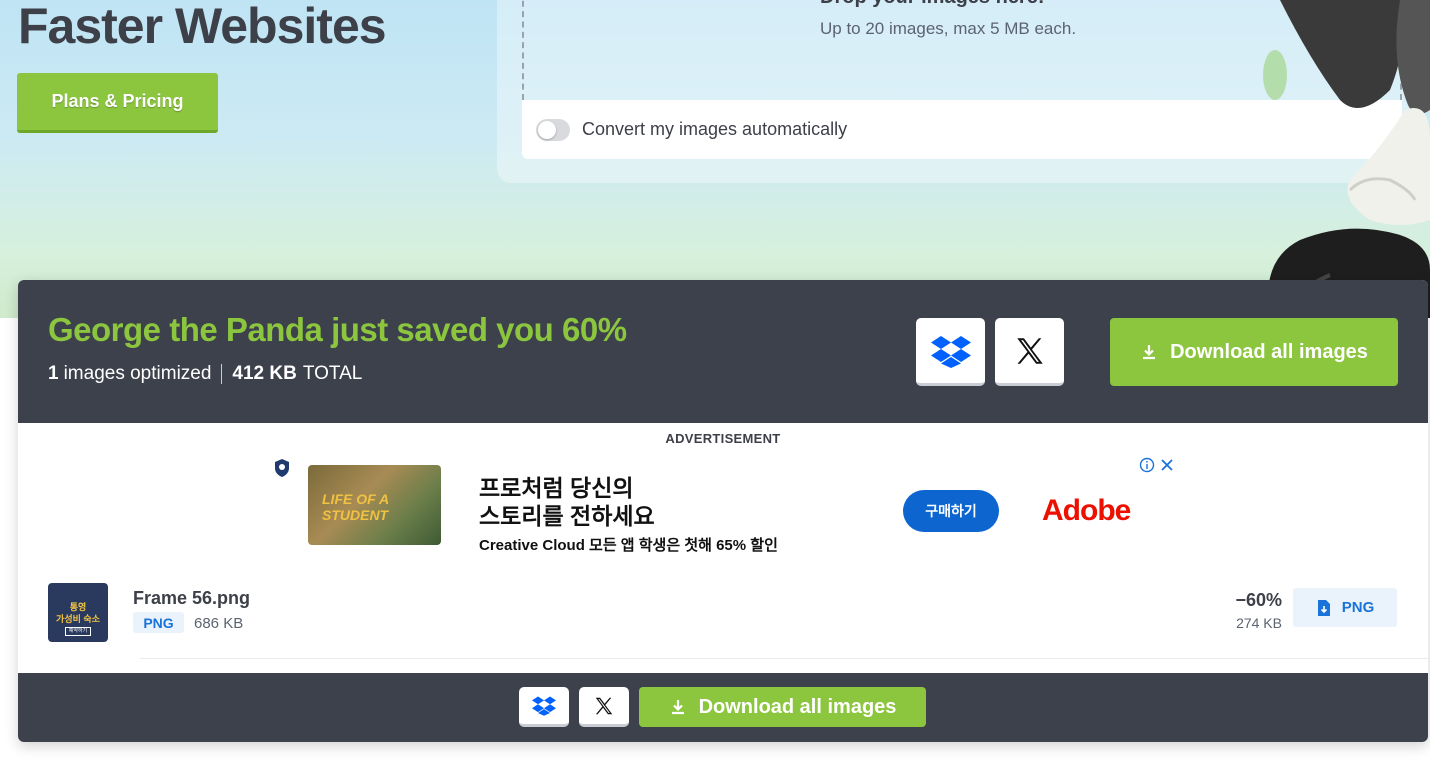  I want to click on total-label: TOTAL, so click(332, 373).